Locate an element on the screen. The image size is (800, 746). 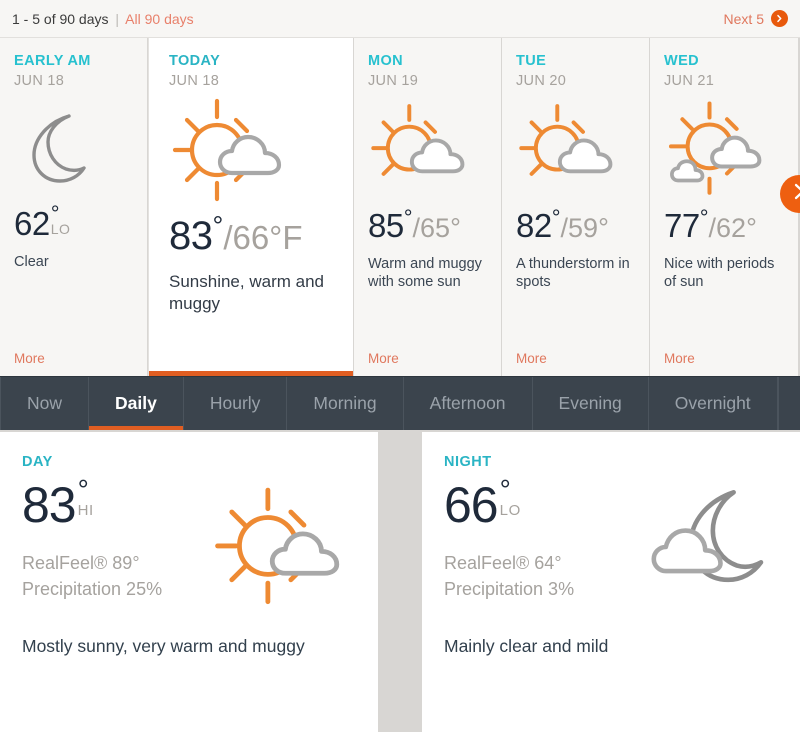
day-realfeel: RealFeel® 89° is located at coordinates (81, 563).